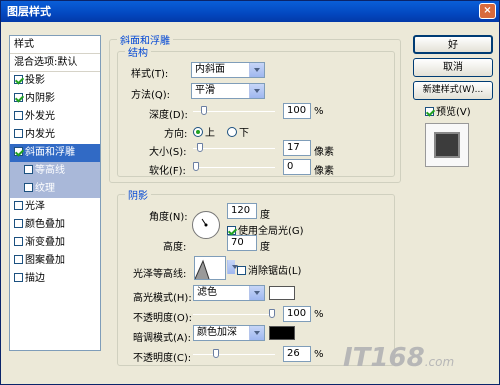 The image size is (500, 385). What do you see at coordinates (217, 332) in the screenshot?
I see `shadow-mode-value: 颜色加深` at bounding box center [217, 332].